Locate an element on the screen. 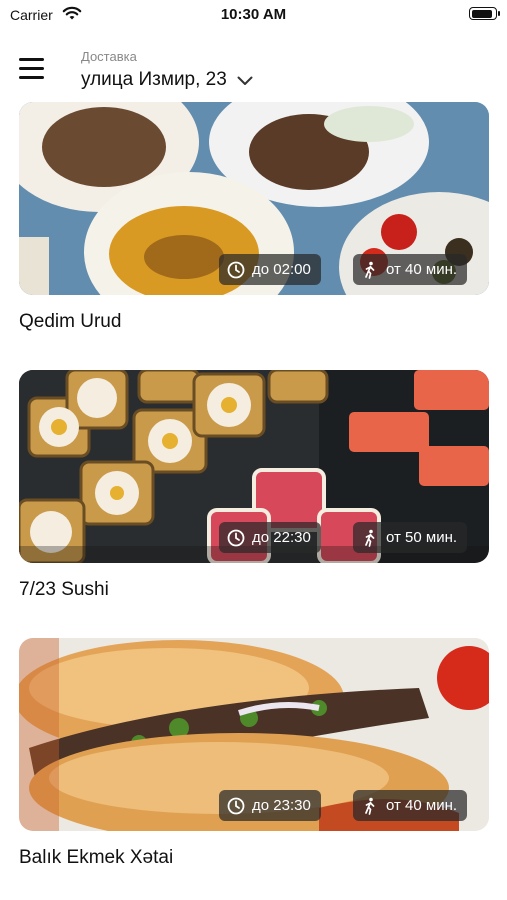 The width and height of the screenshot is (507, 900). eta-badge: от 50 мин. is located at coordinates (410, 537).